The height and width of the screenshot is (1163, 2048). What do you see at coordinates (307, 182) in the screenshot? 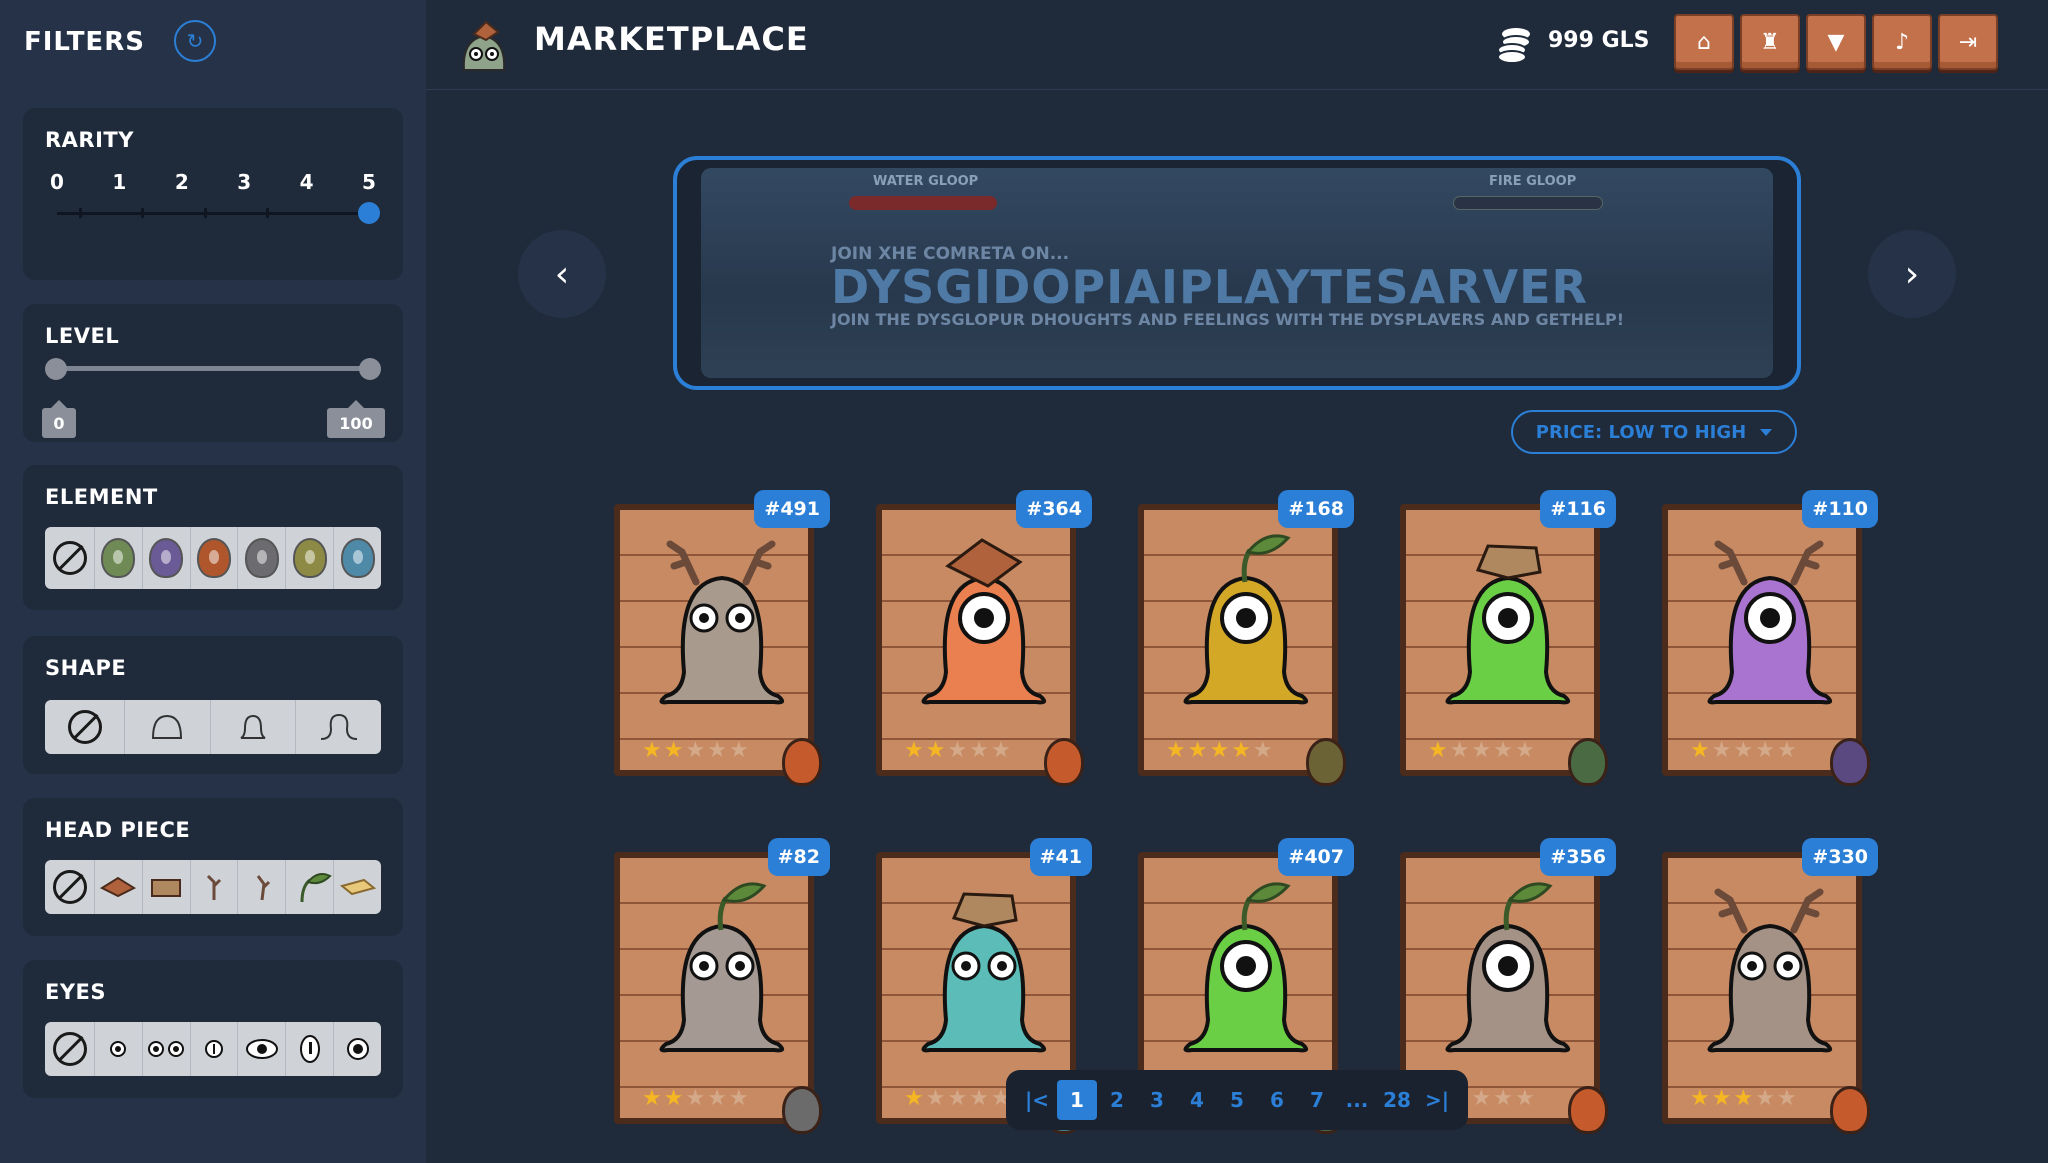
I see `rarity-label-4: 4` at bounding box center [307, 182].